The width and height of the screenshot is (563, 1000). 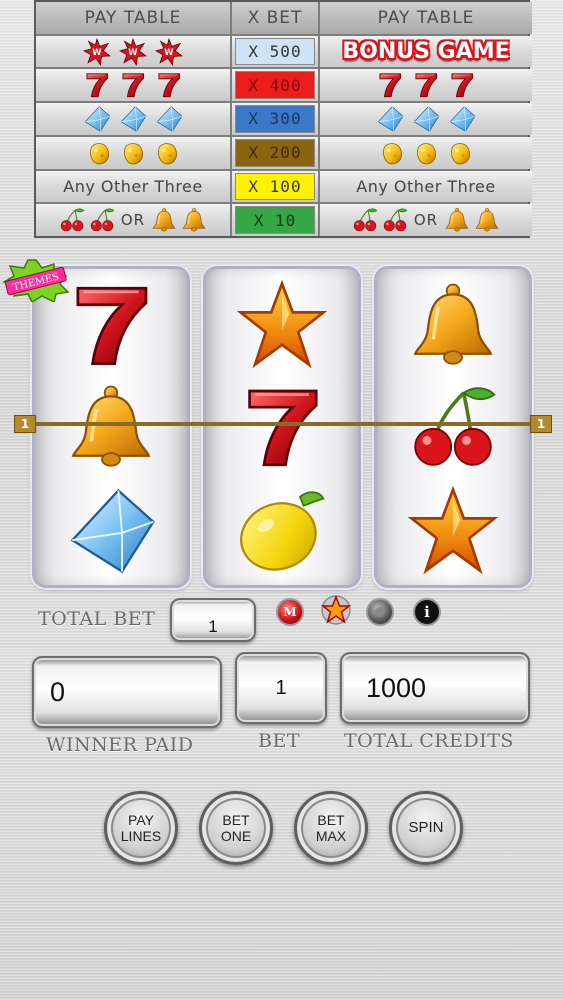 What do you see at coordinates (236, 820) in the screenshot?
I see `bet-one-label-line1: BET` at bounding box center [236, 820].